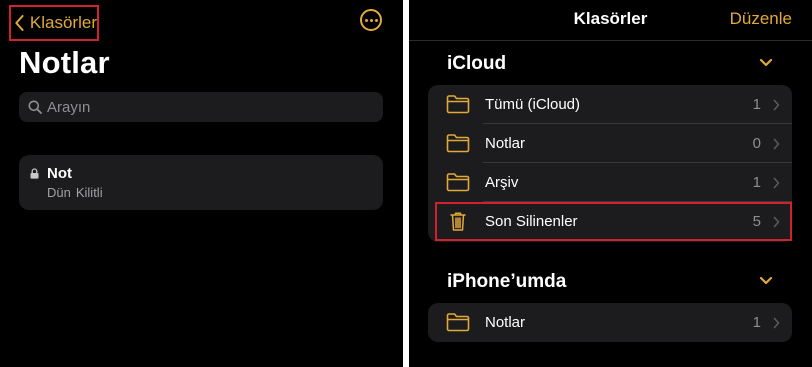 The height and width of the screenshot is (367, 812). I want to click on search-bar, so click(201, 107).